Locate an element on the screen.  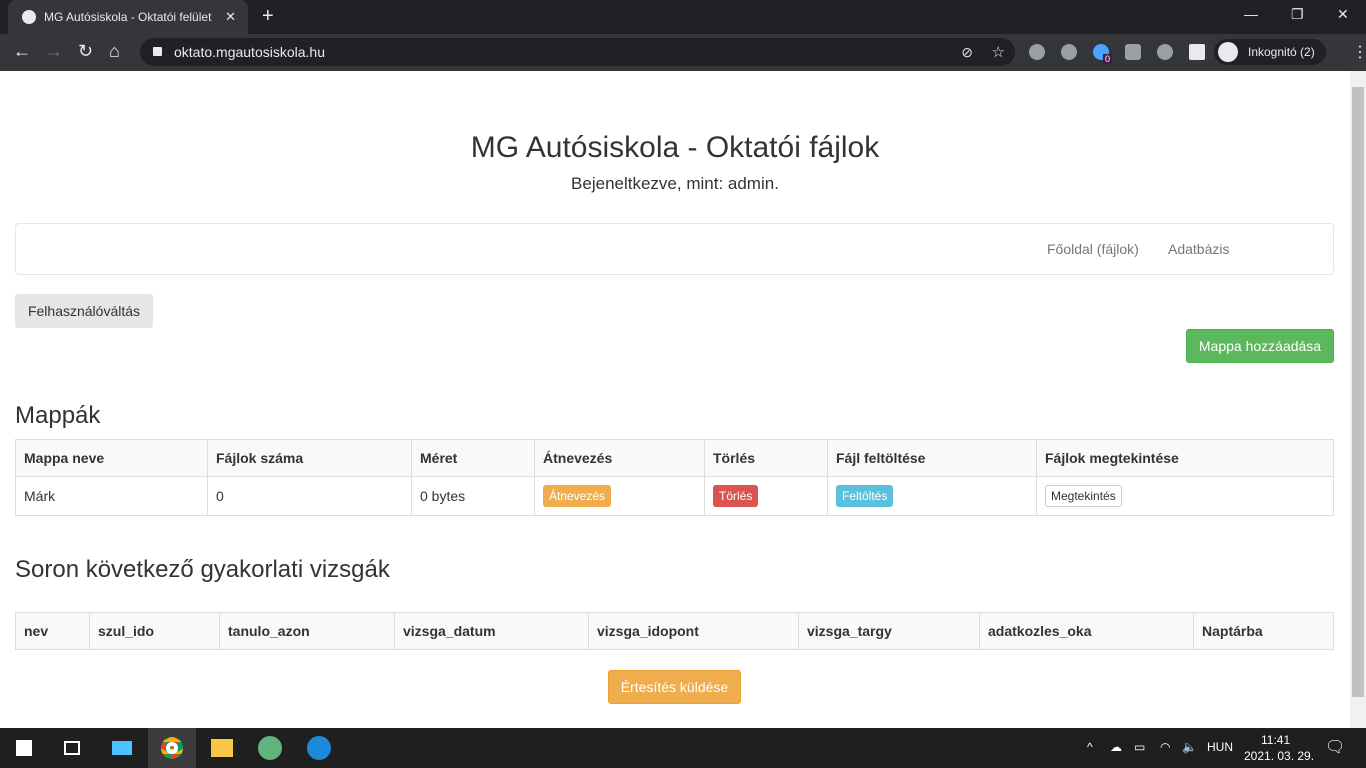
folders-heading: Mappák is located at coordinates (58, 415).